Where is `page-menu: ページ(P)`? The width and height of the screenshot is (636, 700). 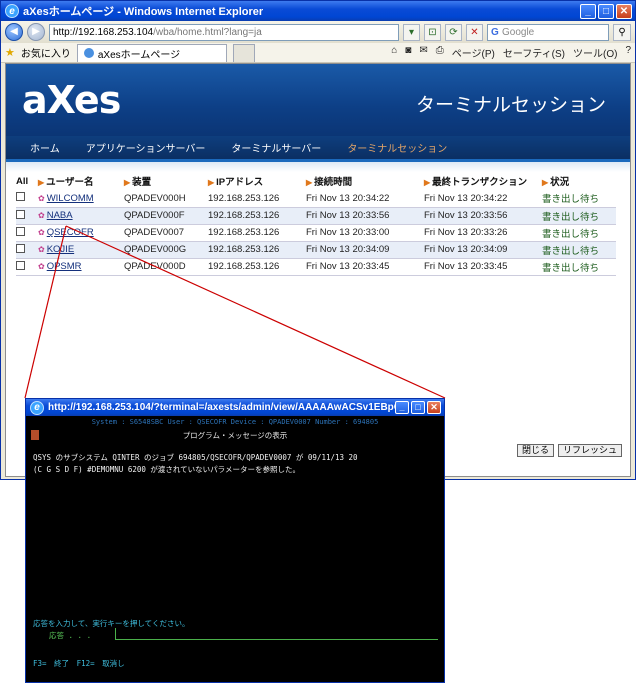 page-menu: ページ(P) is located at coordinates (473, 52).